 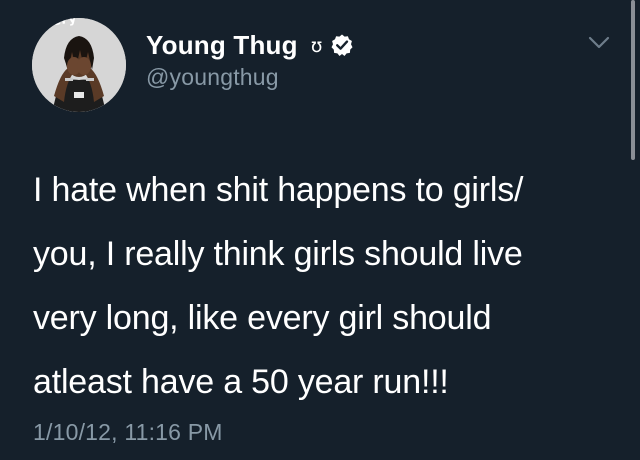 What do you see at coordinates (278, 254) in the screenshot?
I see `tweet-line: you, I really think girls should live` at bounding box center [278, 254].